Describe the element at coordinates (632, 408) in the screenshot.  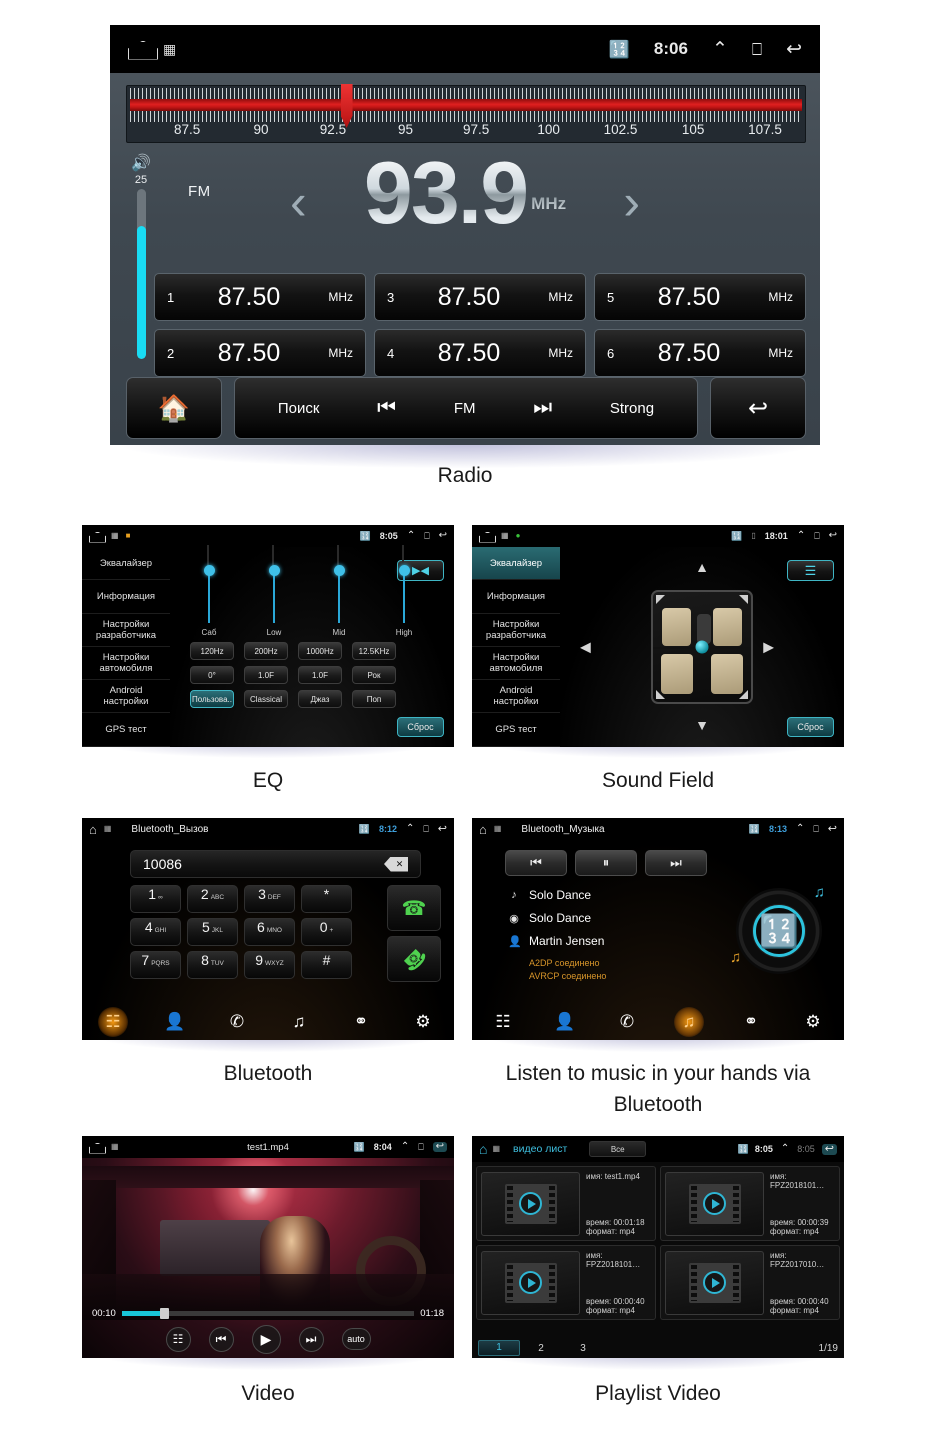
I see `strong-button: Strong` at that location.